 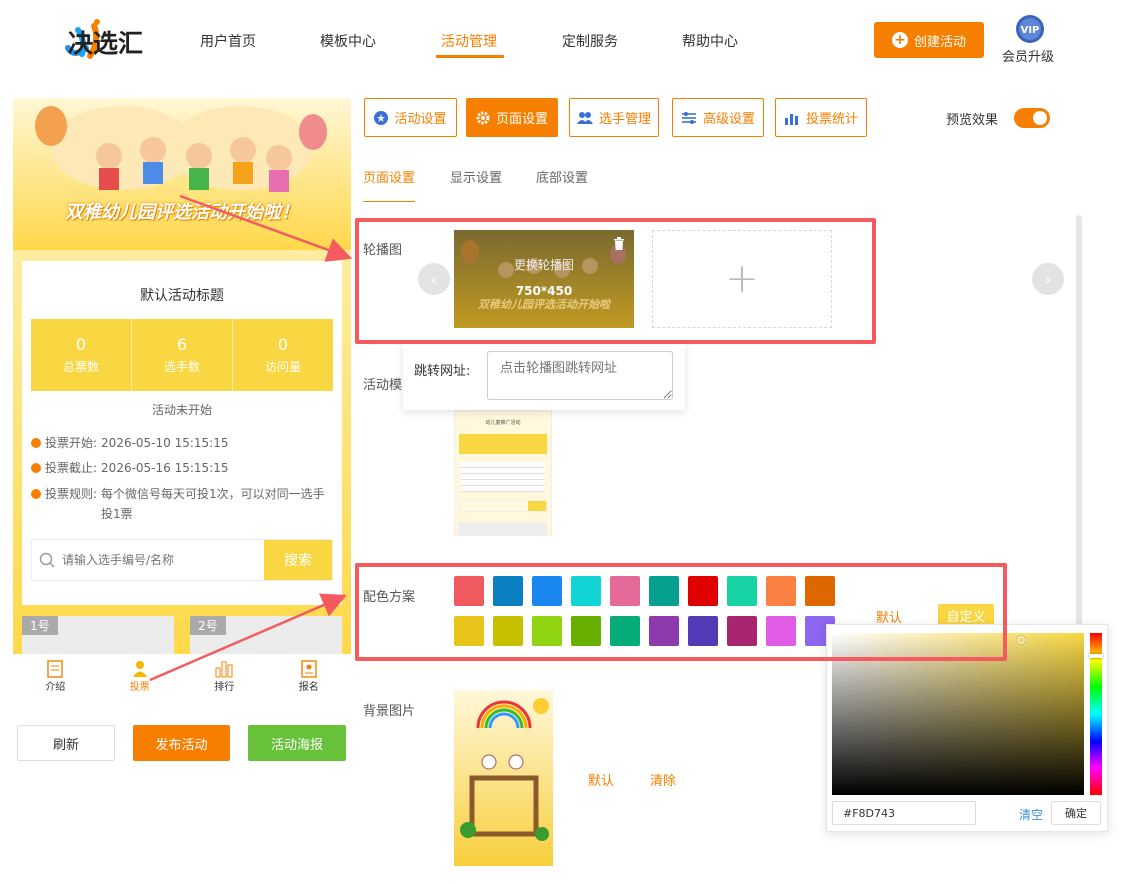 I want to click on nav-template-center: 模板中心, so click(x=348, y=41).